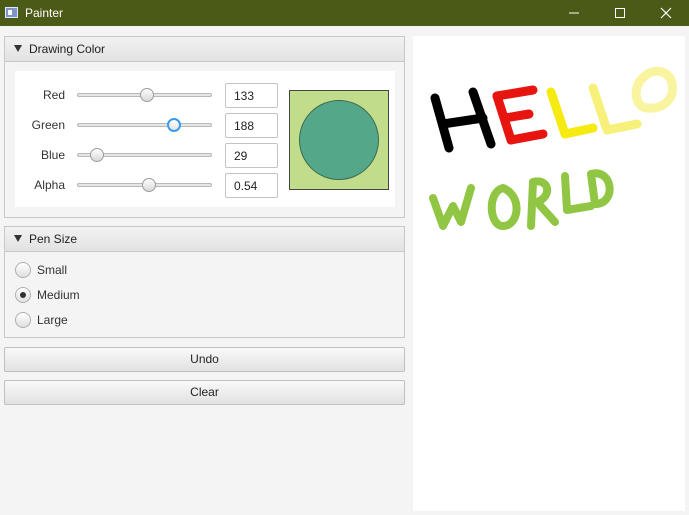  Describe the element at coordinates (52, 155) in the screenshot. I see `blue-label: Blue` at that location.